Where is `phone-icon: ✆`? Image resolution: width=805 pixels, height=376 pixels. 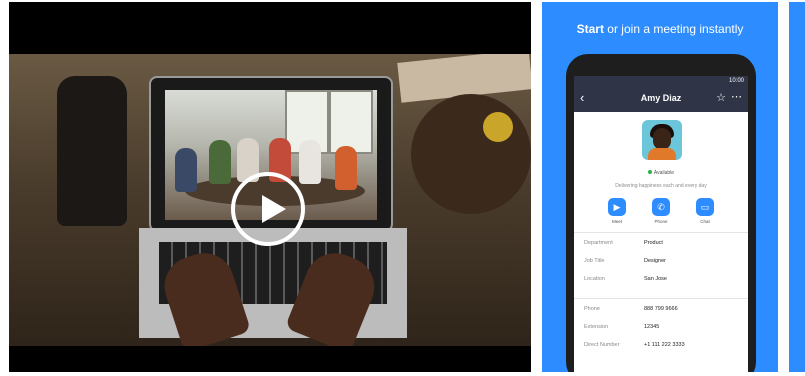 phone-icon: ✆ is located at coordinates (661, 207).